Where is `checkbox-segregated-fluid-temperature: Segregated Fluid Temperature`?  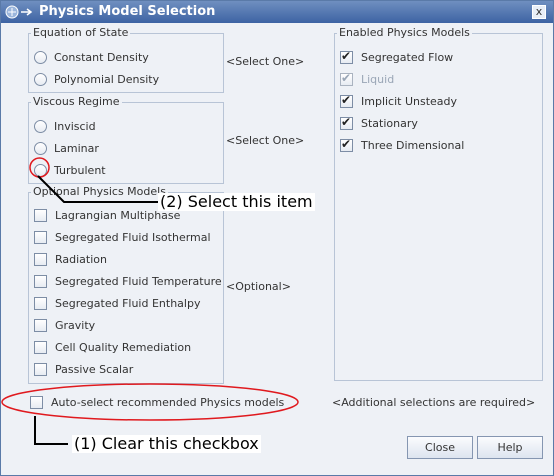 checkbox-segregated-fluid-temperature: Segregated Fluid Temperature is located at coordinates (128, 281).